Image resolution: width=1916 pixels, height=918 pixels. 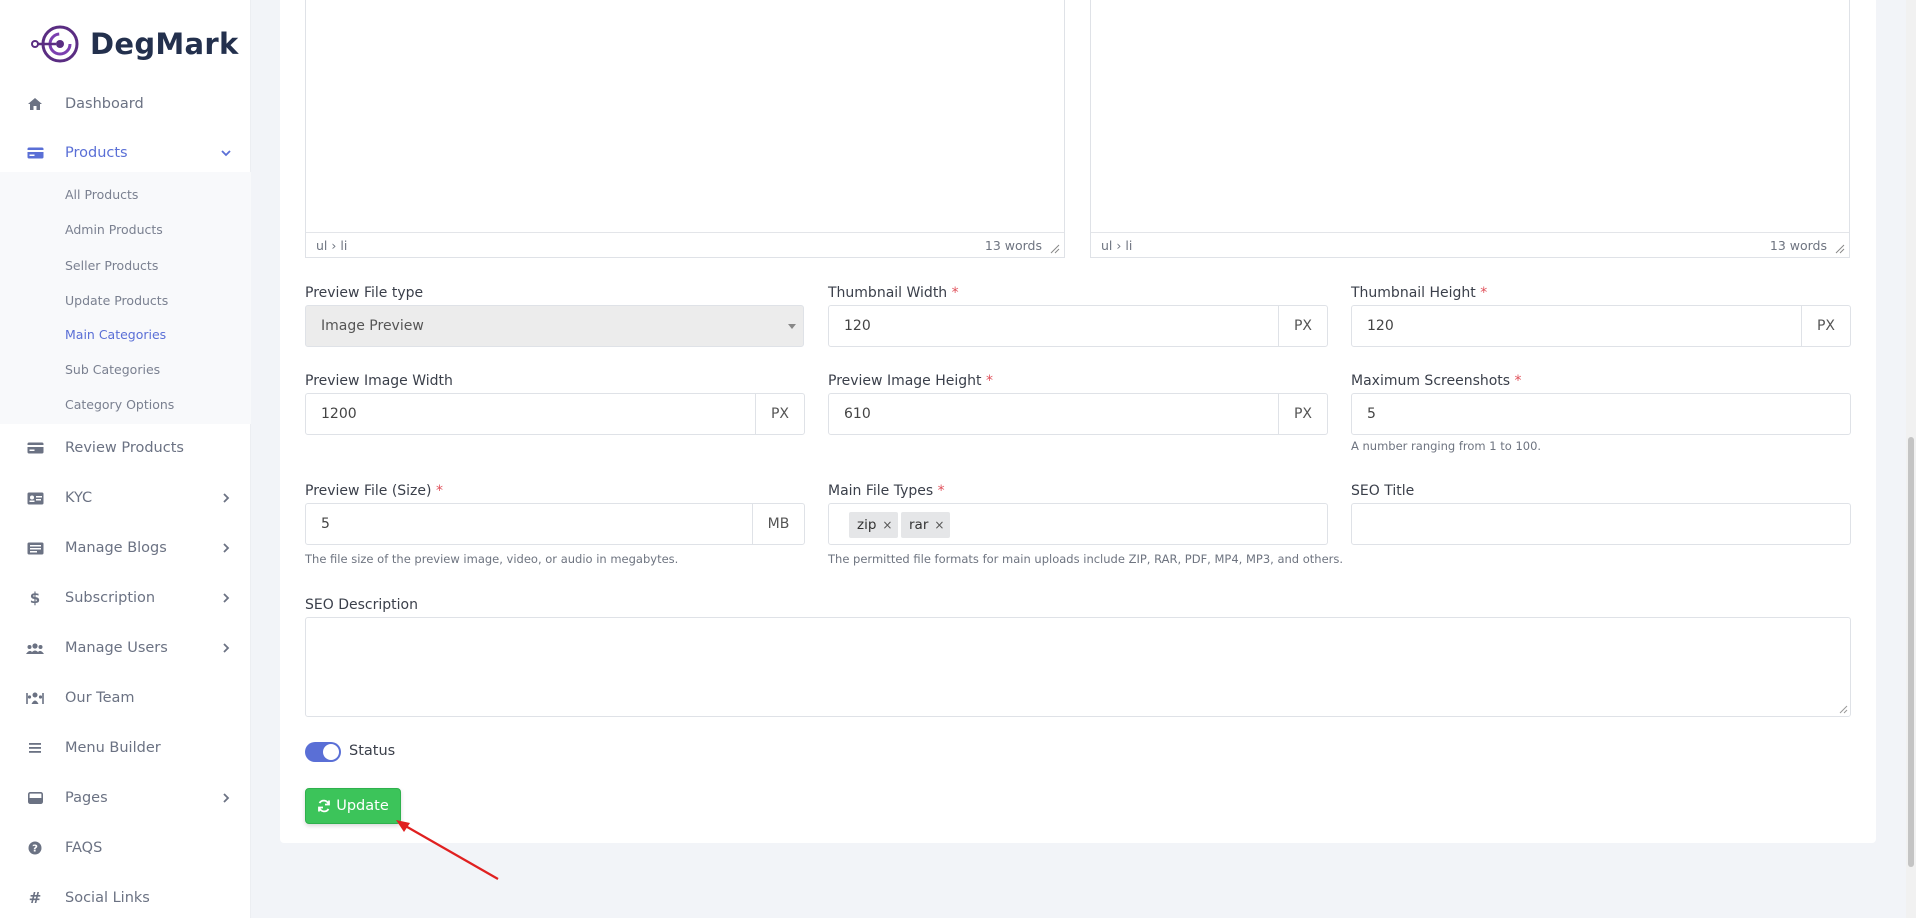 What do you see at coordinates (125, 498) in the screenshot?
I see `sidebar-item-kyc: KYC` at bounding box center [125, 498].